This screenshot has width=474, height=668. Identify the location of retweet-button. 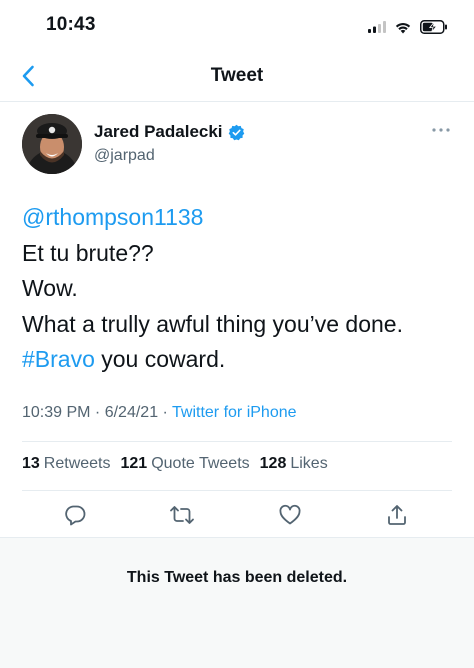
(182, 515).